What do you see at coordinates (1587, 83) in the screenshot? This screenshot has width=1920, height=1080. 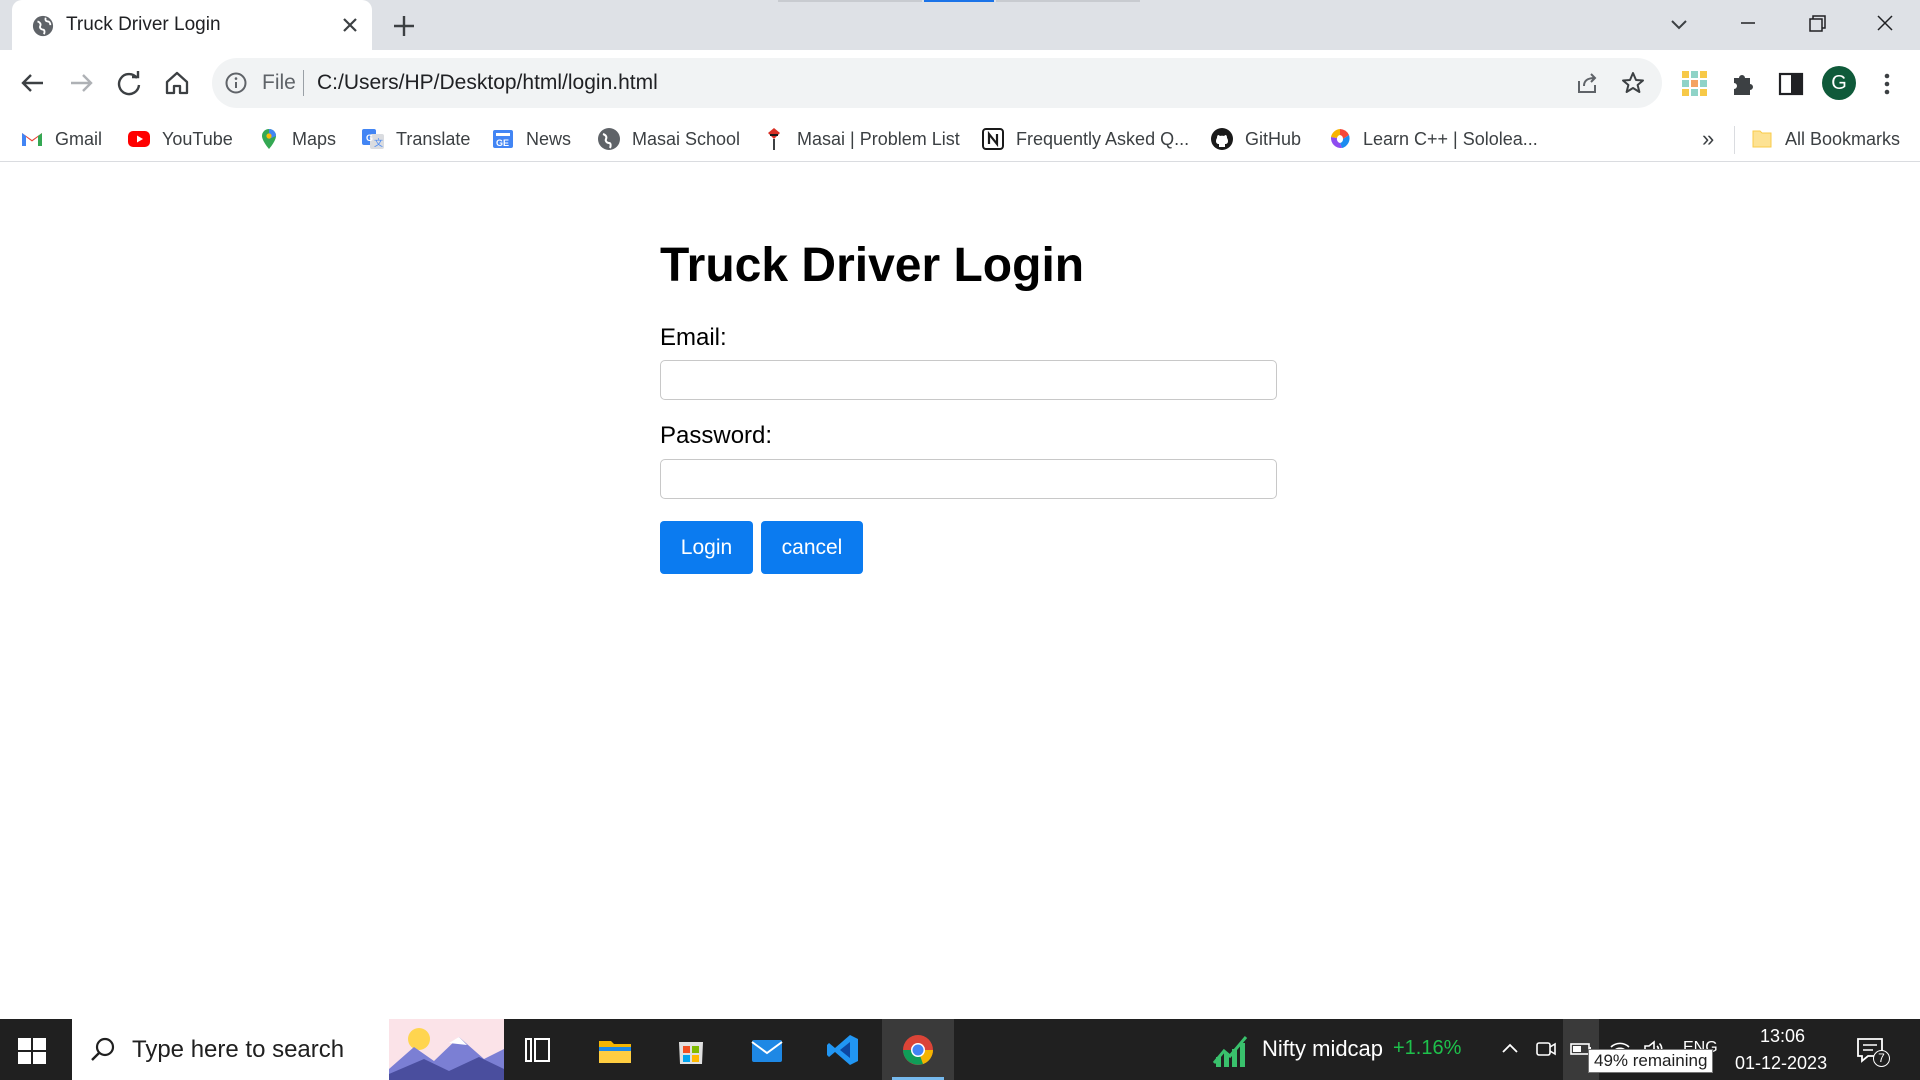 I see `share-icon` at bounding box center [1587, 83].